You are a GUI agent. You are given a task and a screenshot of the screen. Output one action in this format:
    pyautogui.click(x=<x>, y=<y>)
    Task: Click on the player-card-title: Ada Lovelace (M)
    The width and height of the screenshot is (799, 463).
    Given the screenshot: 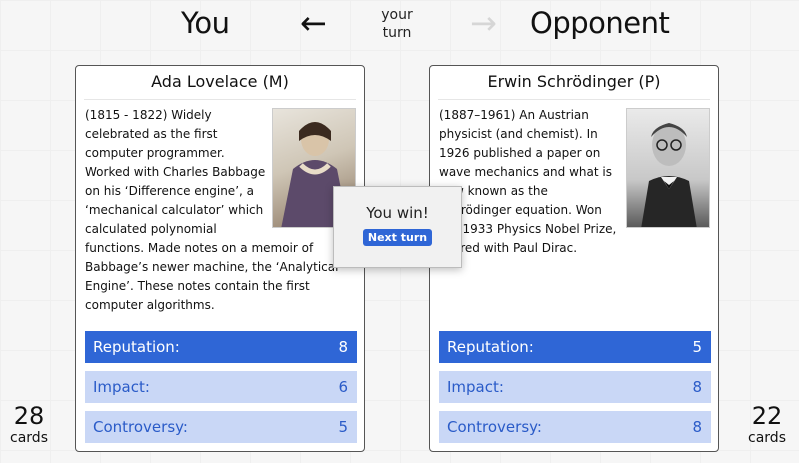 What is the action you would take?
    pyautogui.click(x=220, y=83)
    